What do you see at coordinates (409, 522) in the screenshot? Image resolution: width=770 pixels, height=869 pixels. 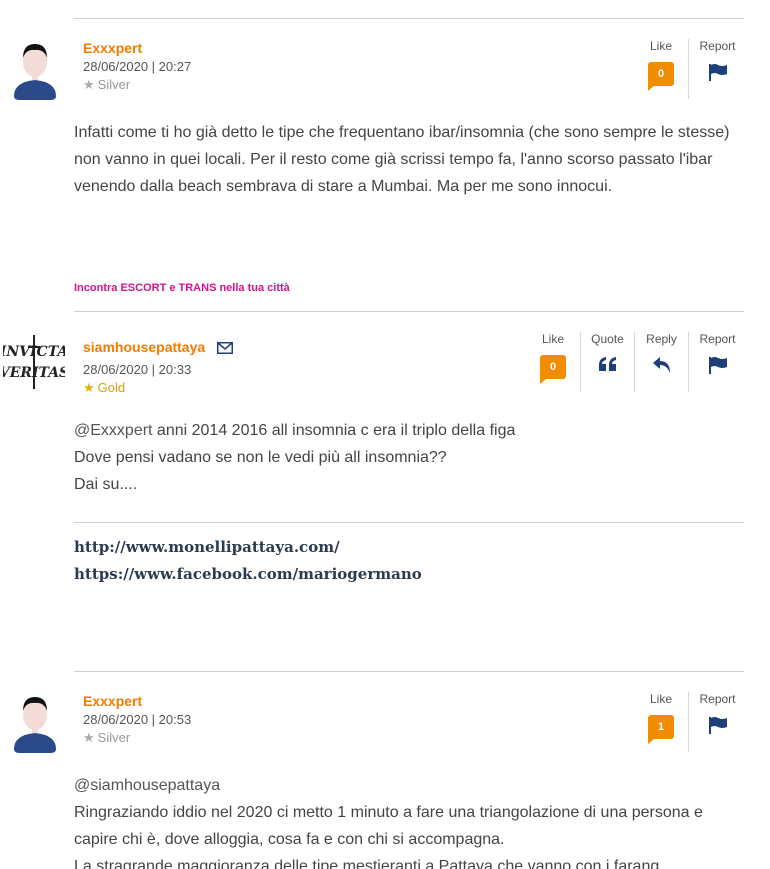 I see `signature-divider` at bounding box center [409, 522].